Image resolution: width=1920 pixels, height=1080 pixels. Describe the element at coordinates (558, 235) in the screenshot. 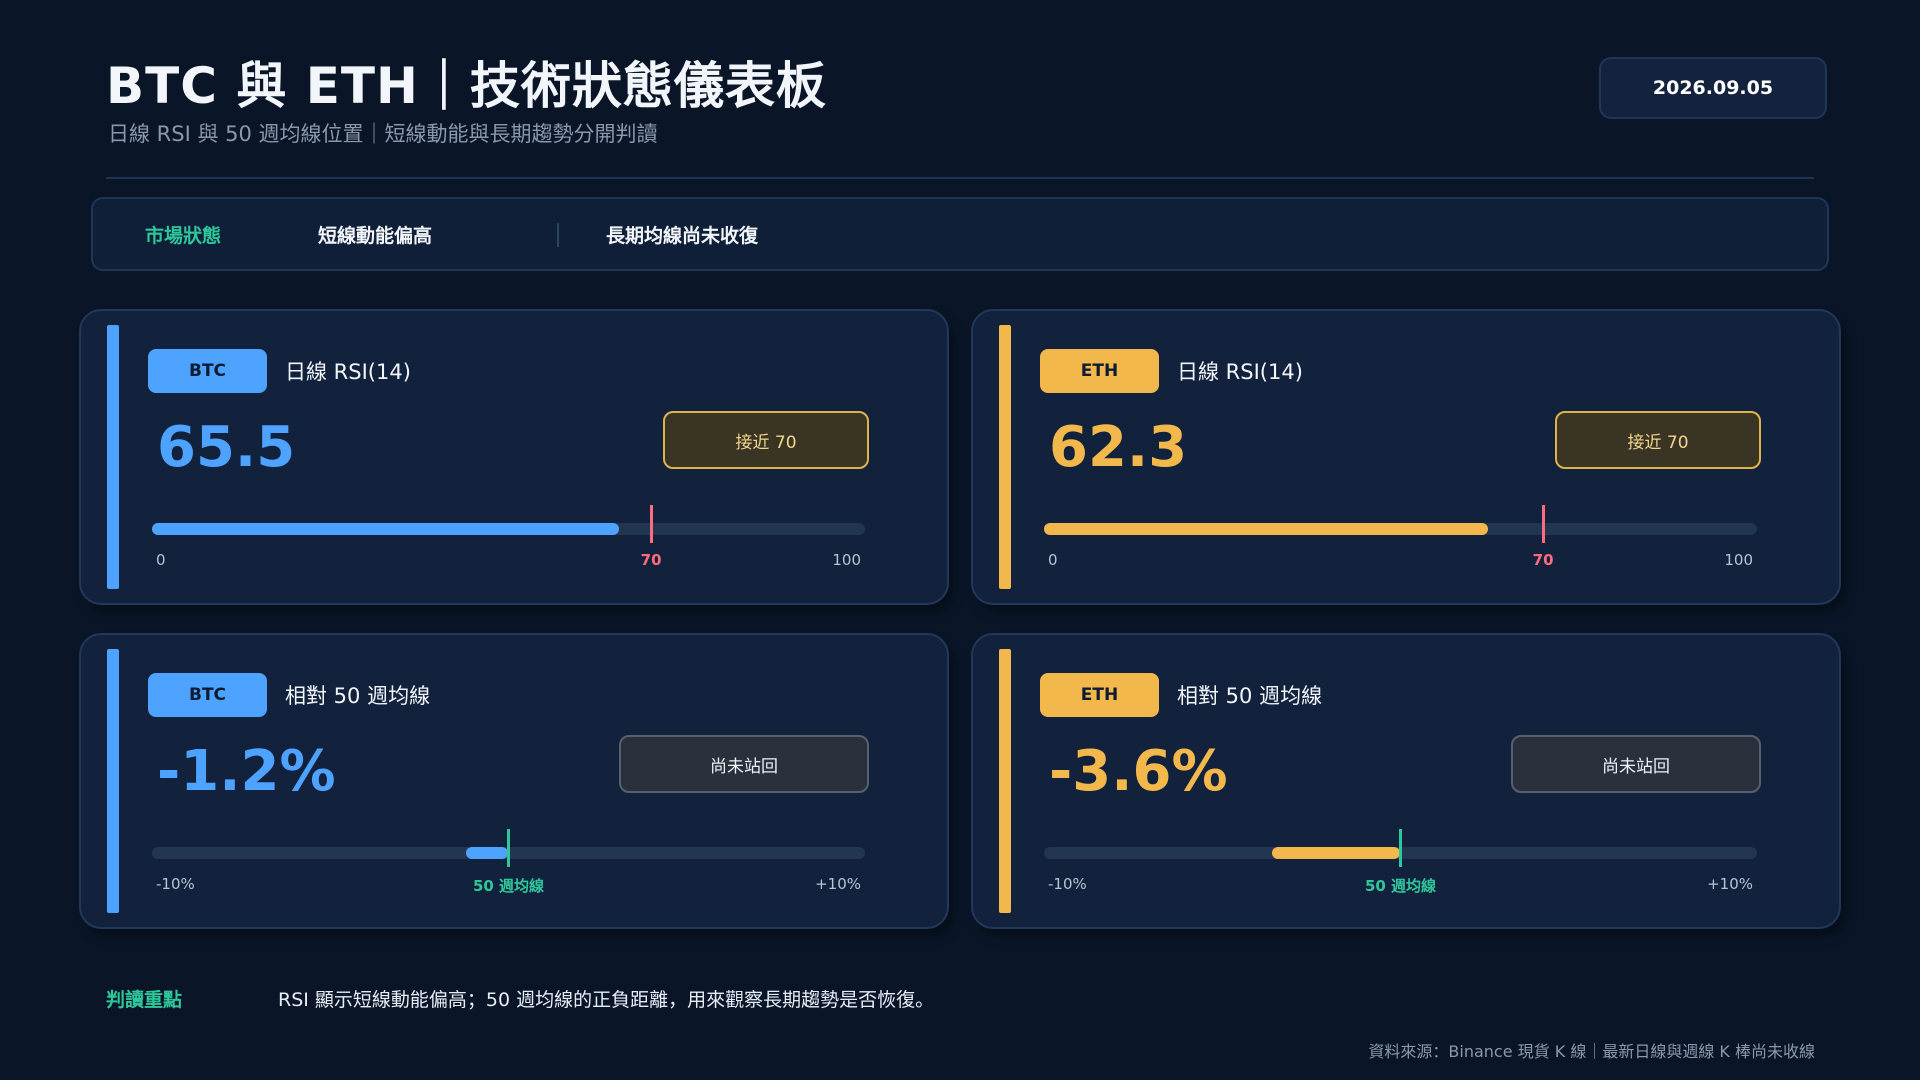

I see `status-separator` at that location.